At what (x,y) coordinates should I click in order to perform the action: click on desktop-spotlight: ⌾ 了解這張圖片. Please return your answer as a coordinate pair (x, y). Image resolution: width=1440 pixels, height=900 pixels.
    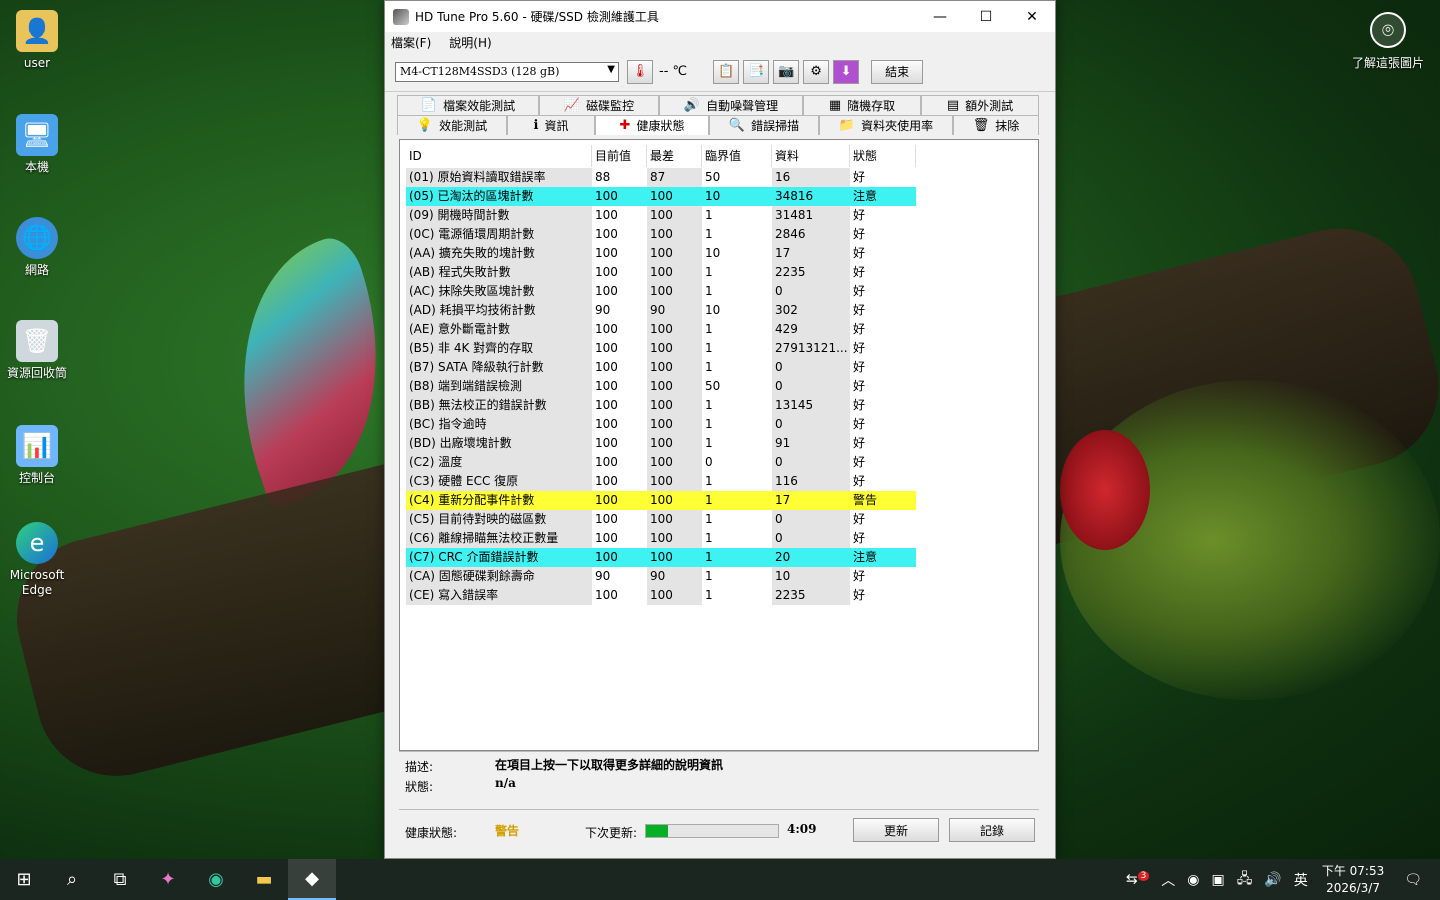
    Looking at the image, I should click on (1388, 41).